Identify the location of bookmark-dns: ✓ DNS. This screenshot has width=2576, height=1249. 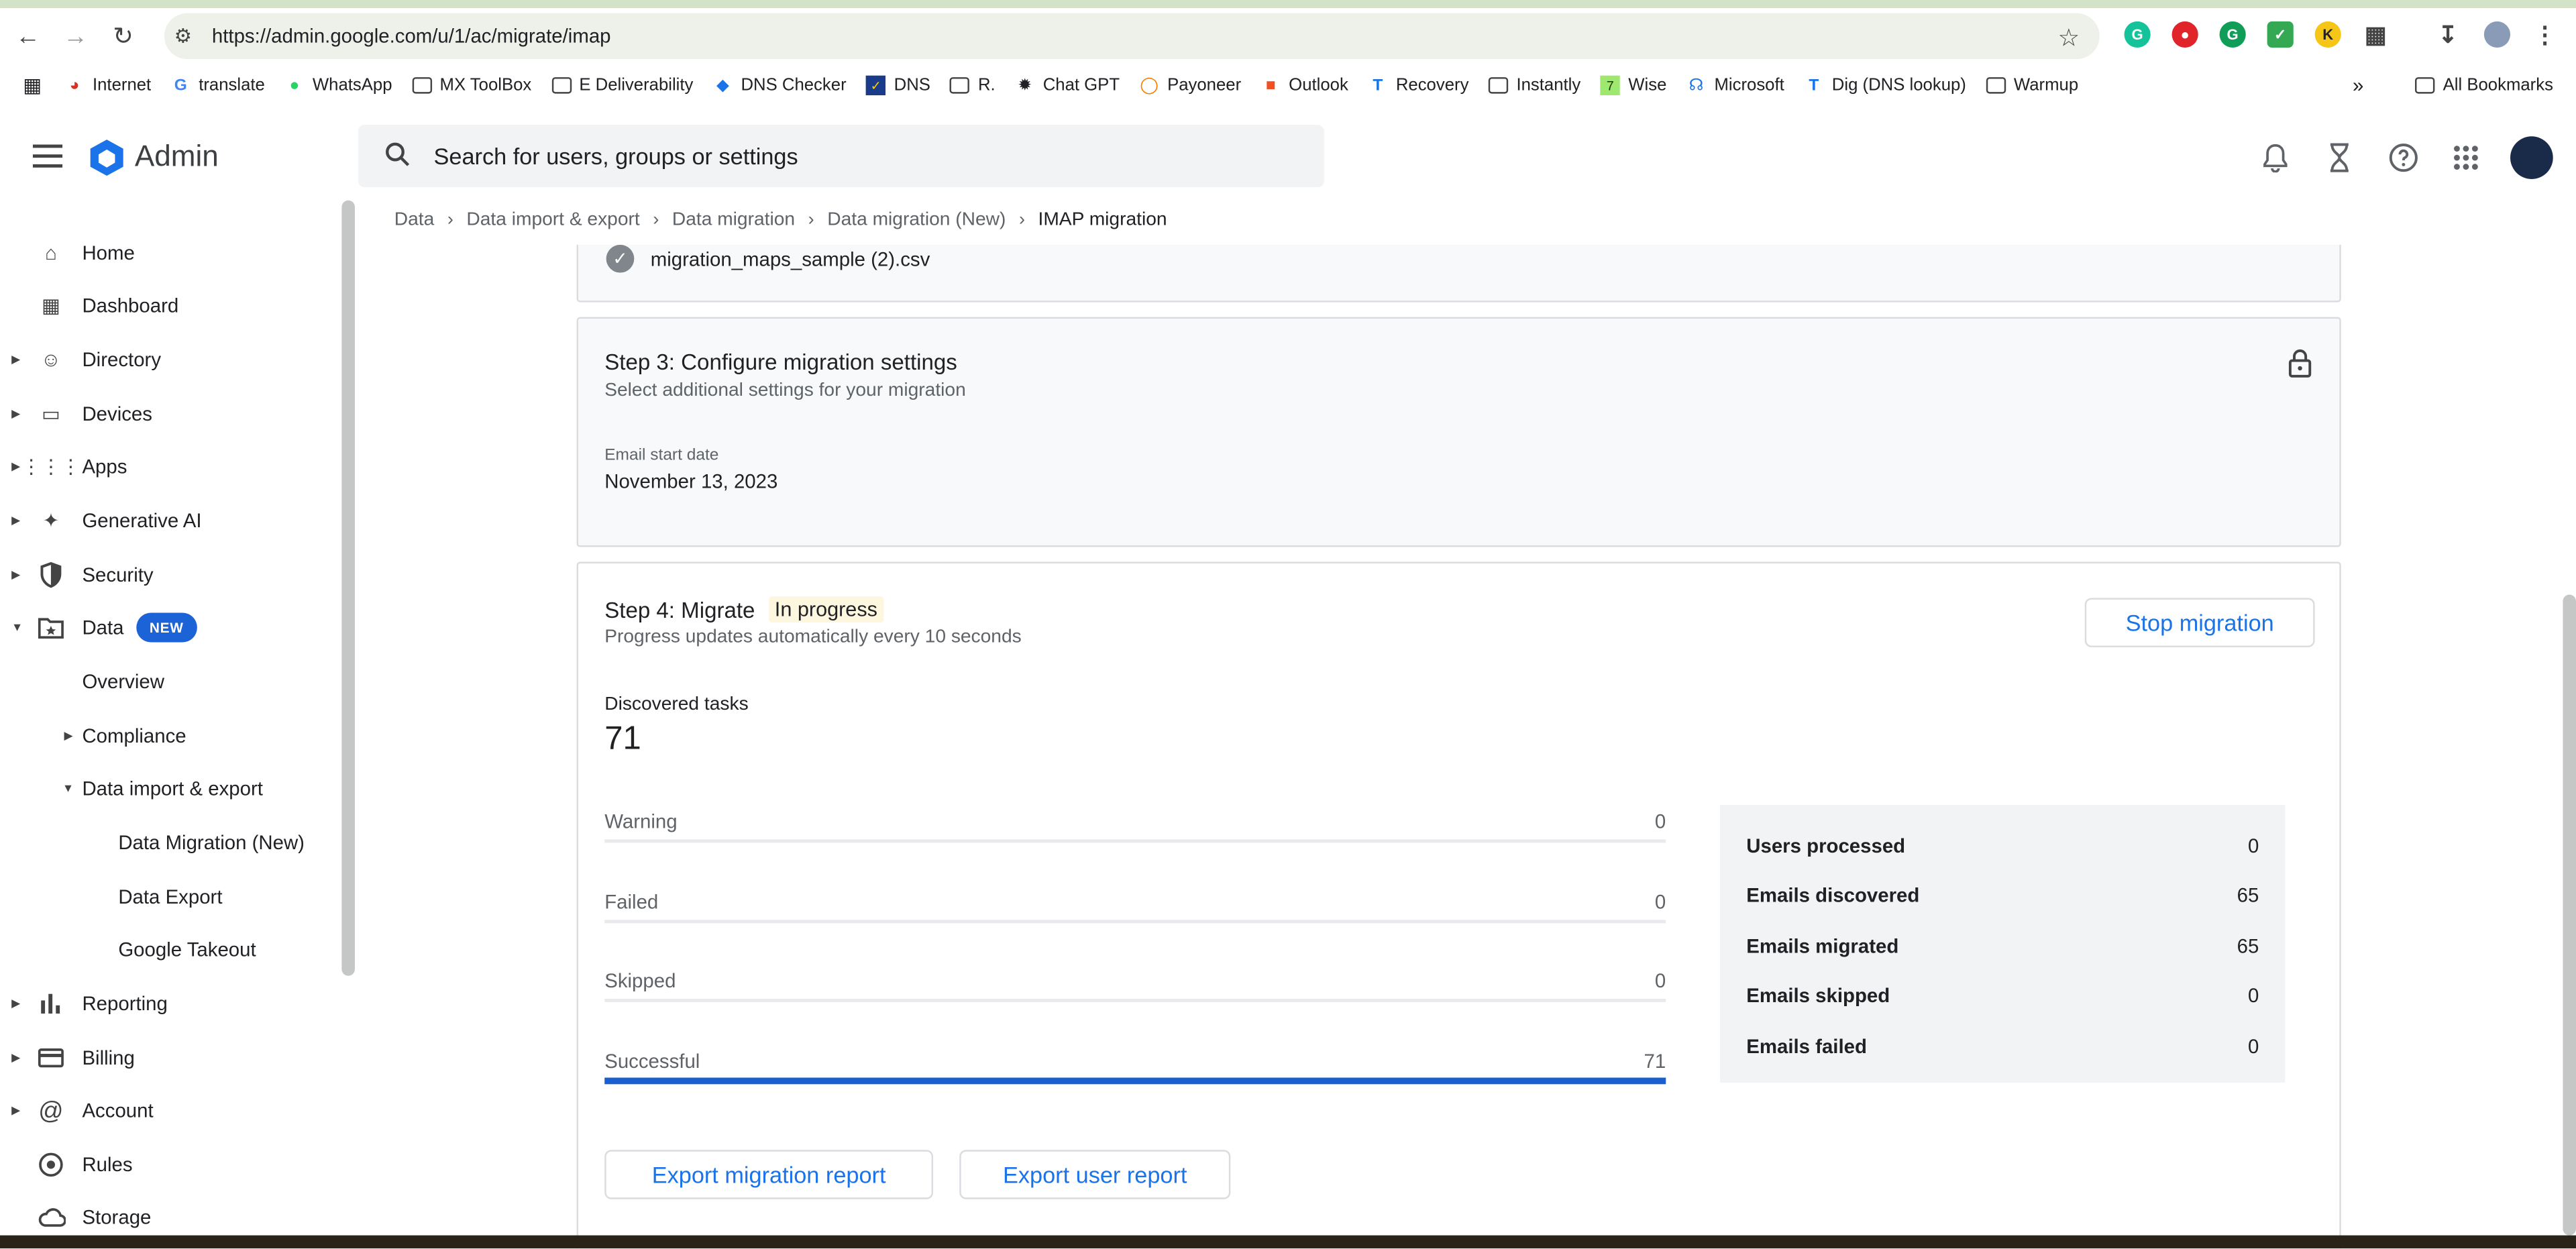
(898, 85).